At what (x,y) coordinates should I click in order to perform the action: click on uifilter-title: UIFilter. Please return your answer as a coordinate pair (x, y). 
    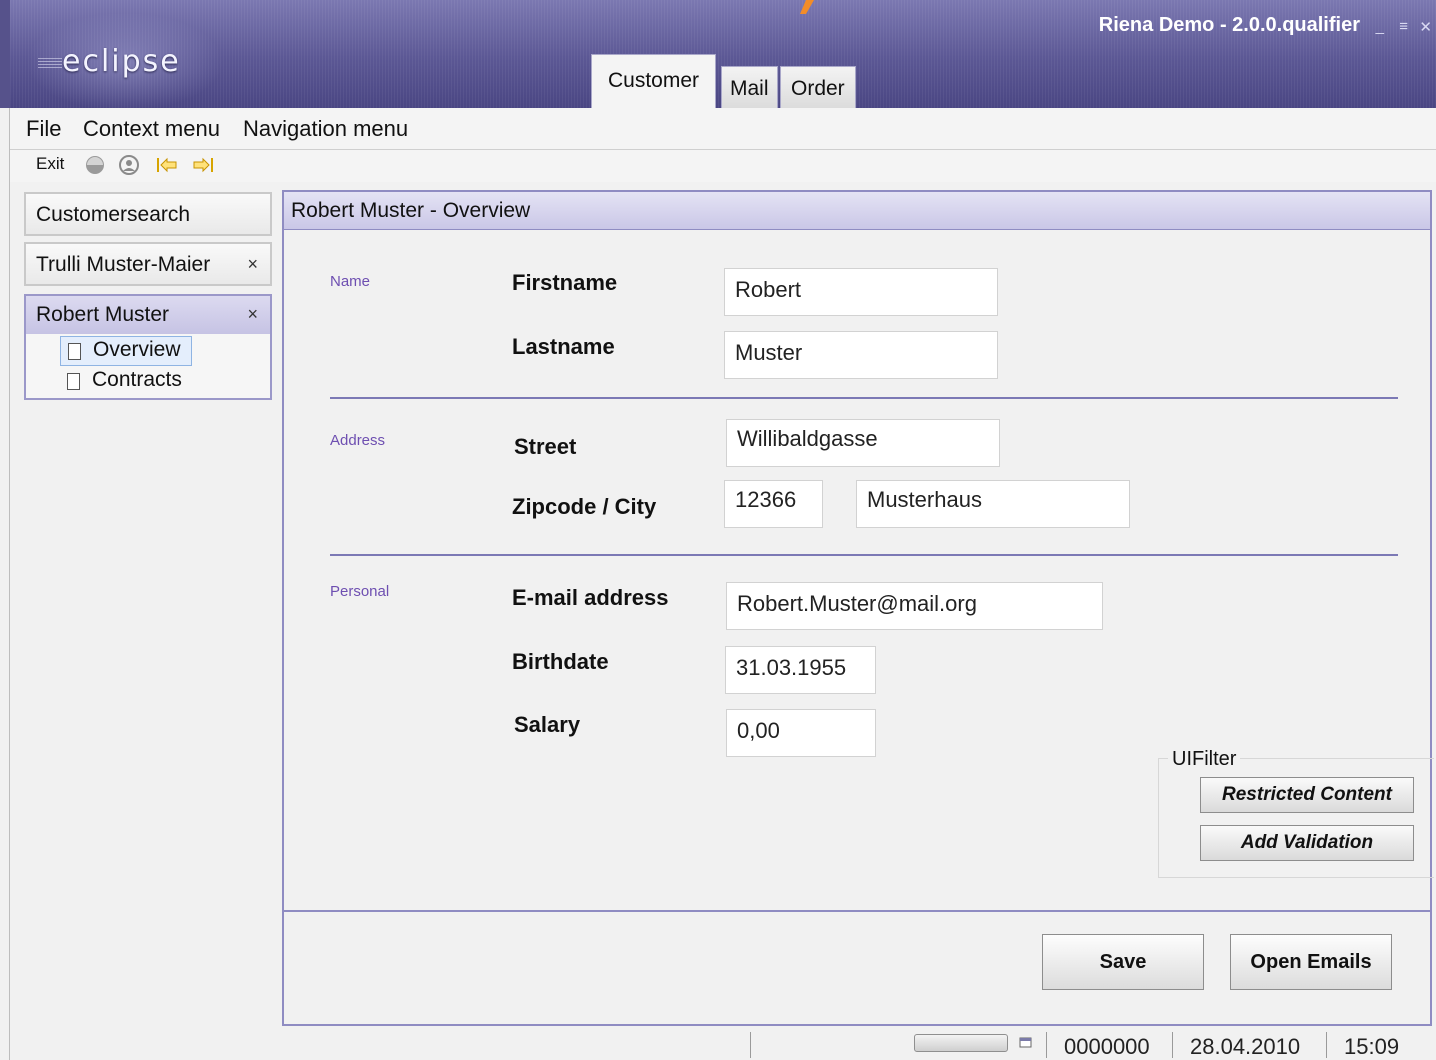
    Looking at the image, I should click on (1204, 759).